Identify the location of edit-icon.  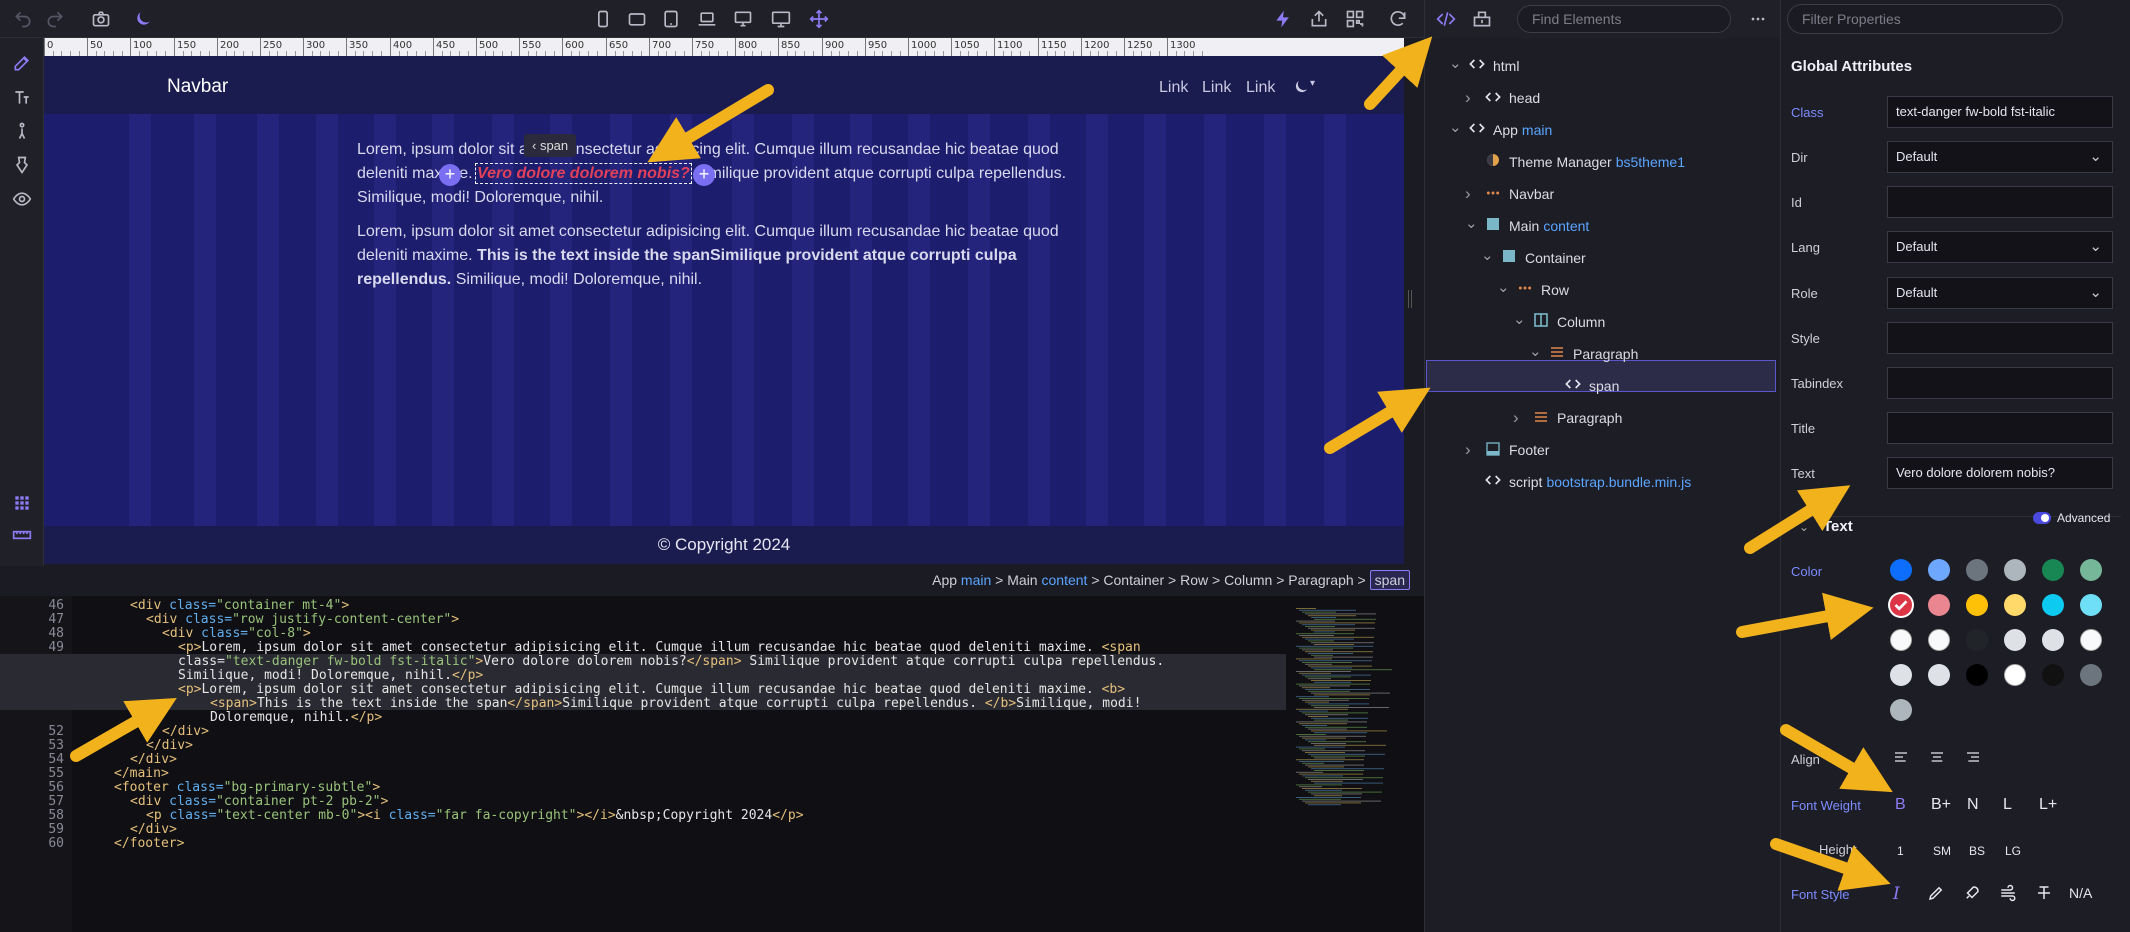
(22, 63).